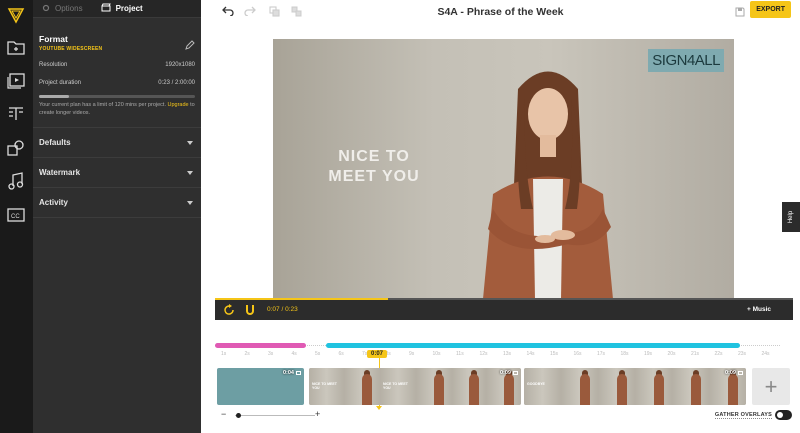 This screenshot has width=800, height=433. Describe the element at coordinates (238, 415) in the screenshot. I see `zoom-handle` at that location.